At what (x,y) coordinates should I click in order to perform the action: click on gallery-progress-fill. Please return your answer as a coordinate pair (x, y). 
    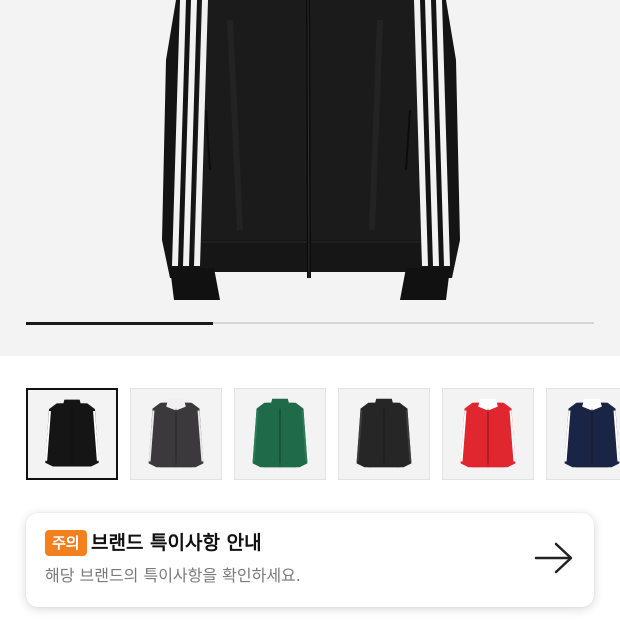
    Looking at the image, I should click on (120, 323).